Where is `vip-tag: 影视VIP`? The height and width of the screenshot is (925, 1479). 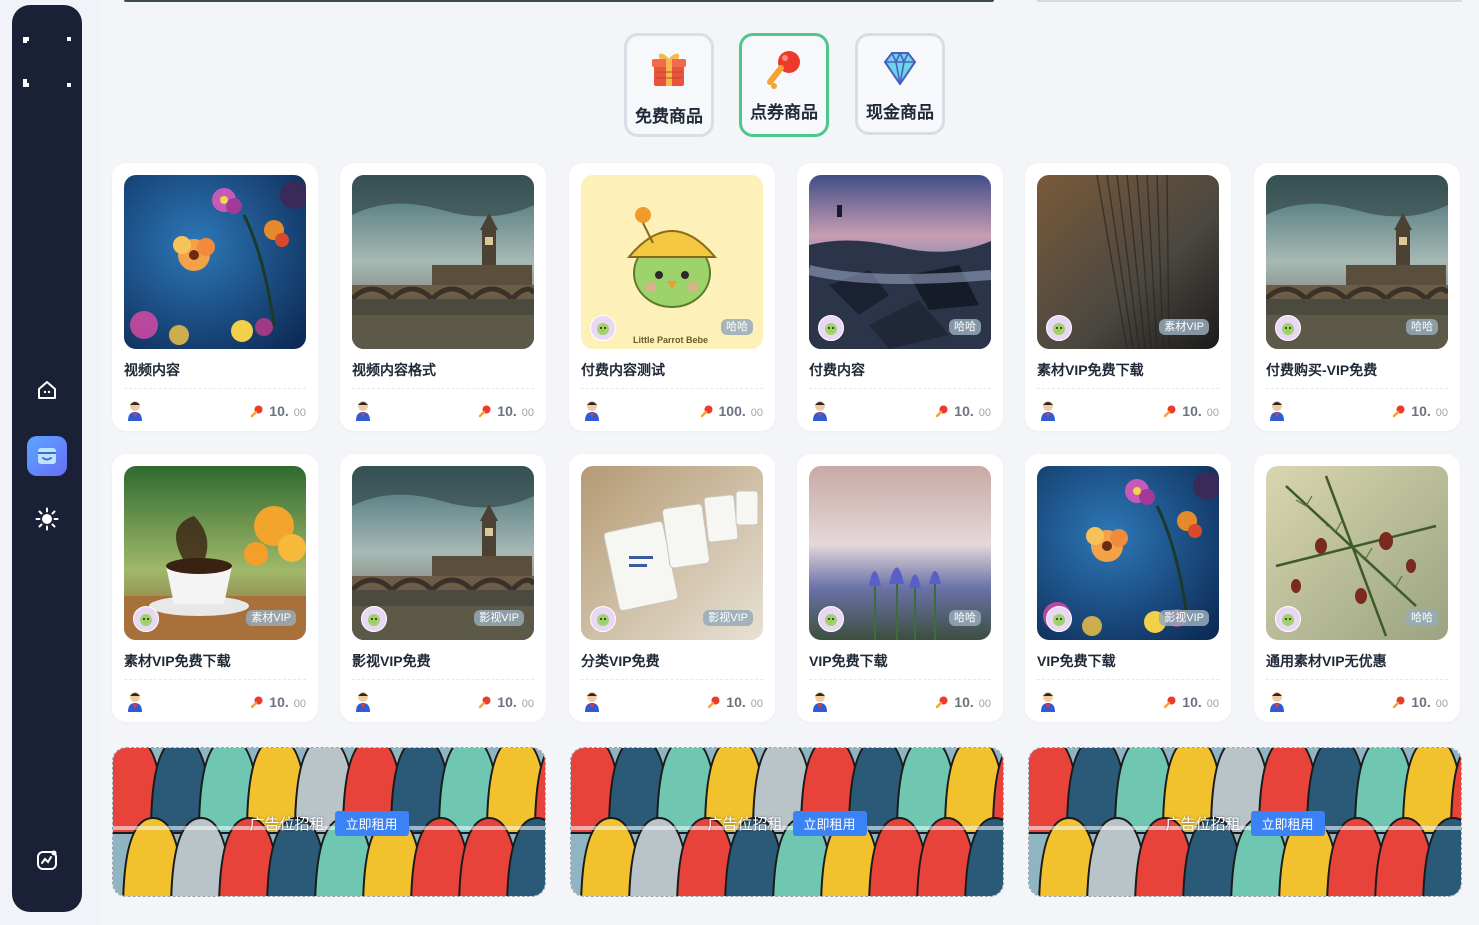 vip-tag: 影视VIP is located at coordinates (728, 618).